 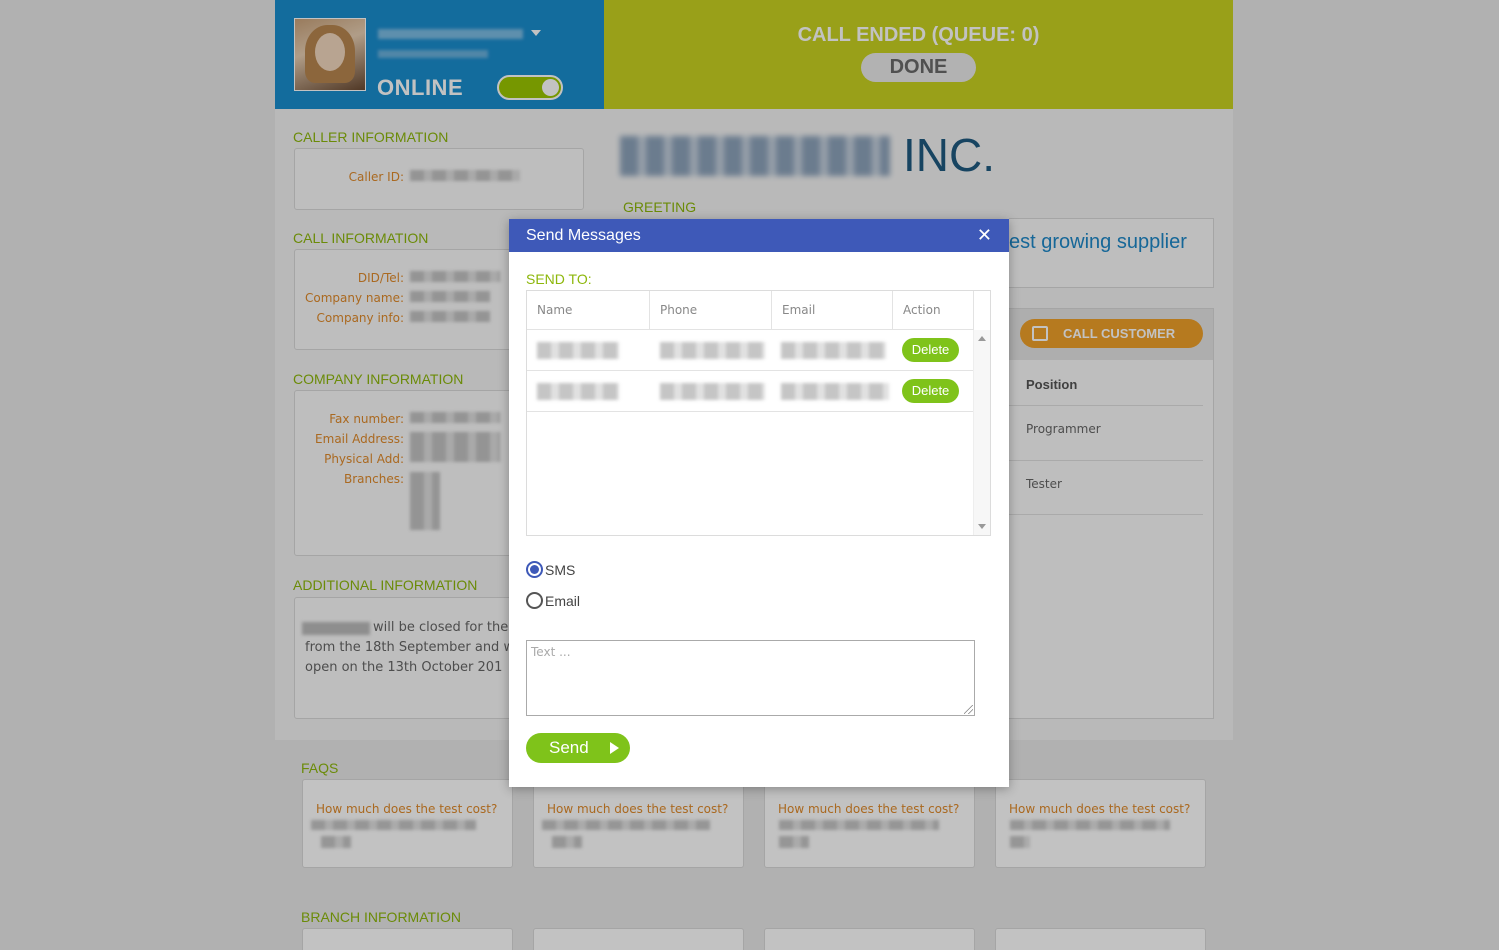 I want to click on email-label: Email, so click(x=563, y=600).